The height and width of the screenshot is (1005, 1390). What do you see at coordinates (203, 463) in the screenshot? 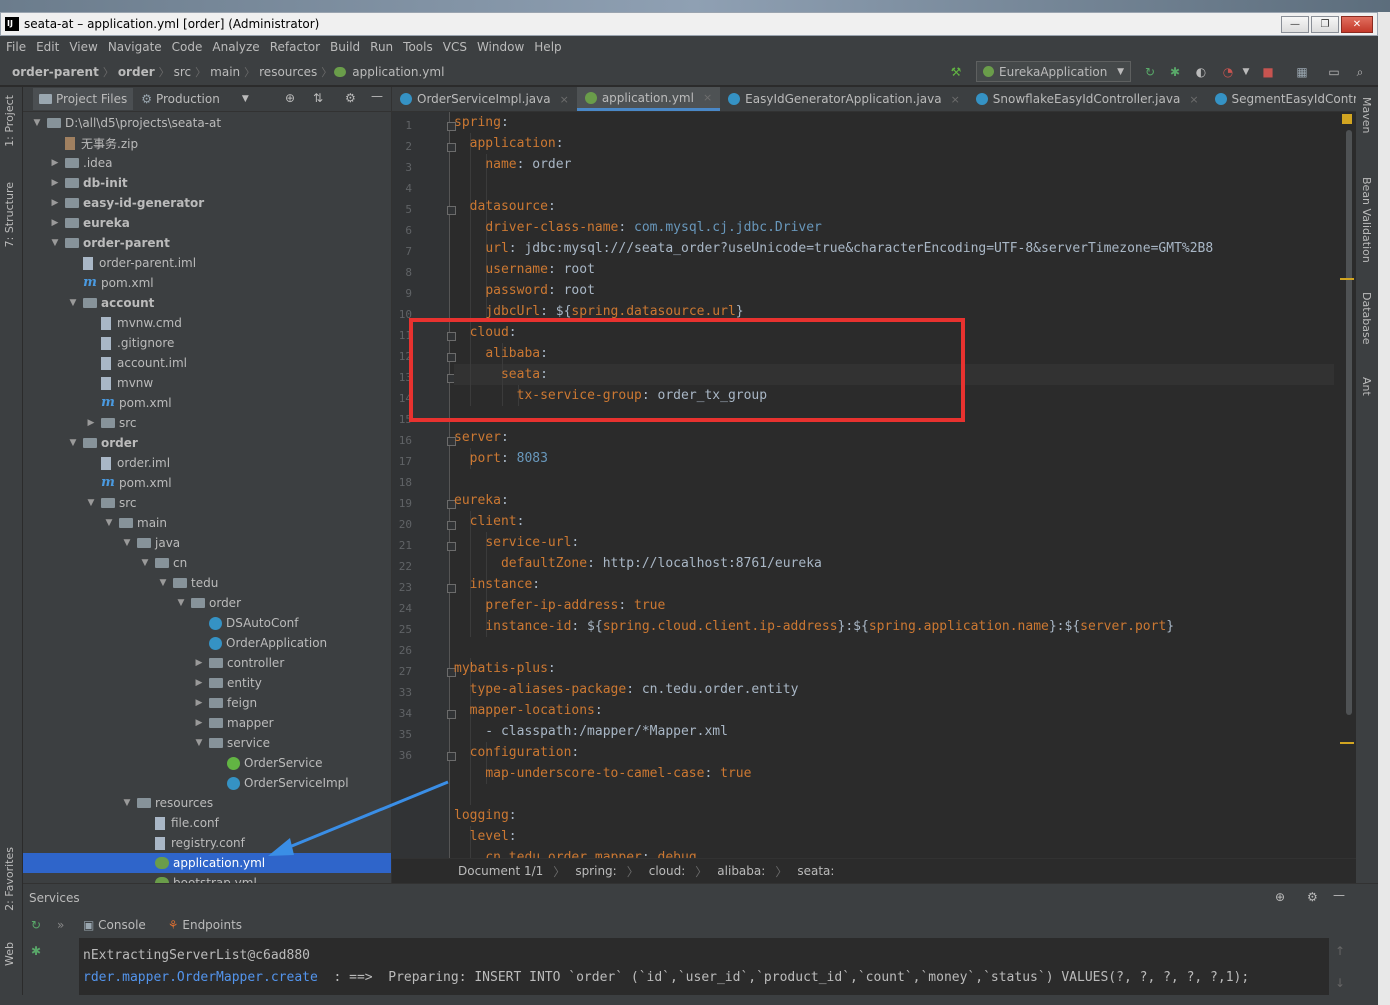
I see `tree-node: order.iml` at bounding box center [203, 463].